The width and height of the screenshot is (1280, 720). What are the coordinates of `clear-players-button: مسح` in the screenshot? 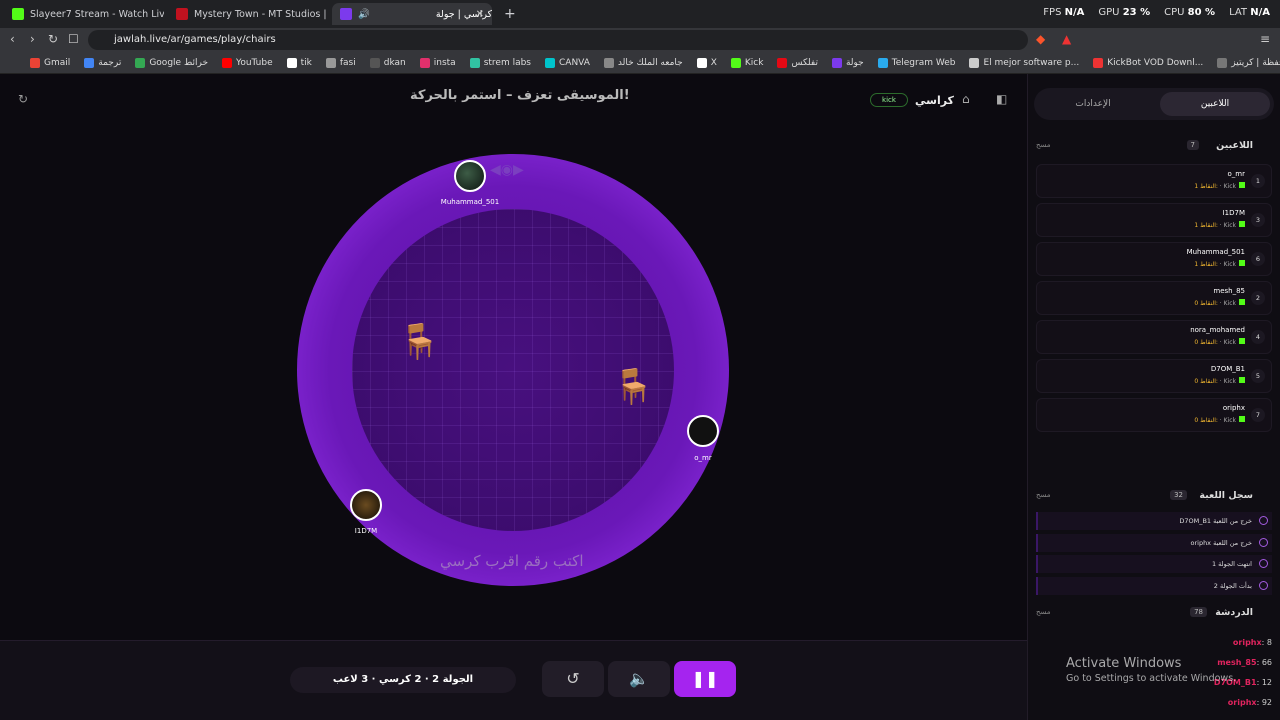 It's located at (1043, 145).